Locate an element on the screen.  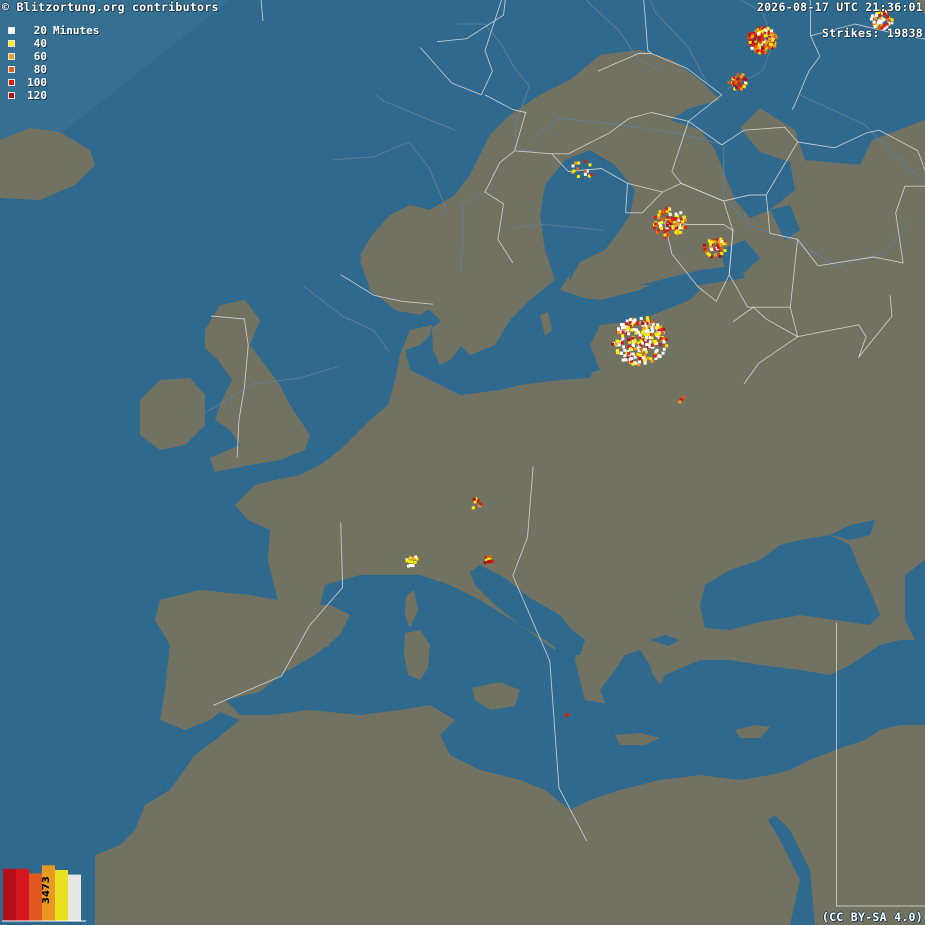
legend-label: 80 is located at coordinates (40, 69).